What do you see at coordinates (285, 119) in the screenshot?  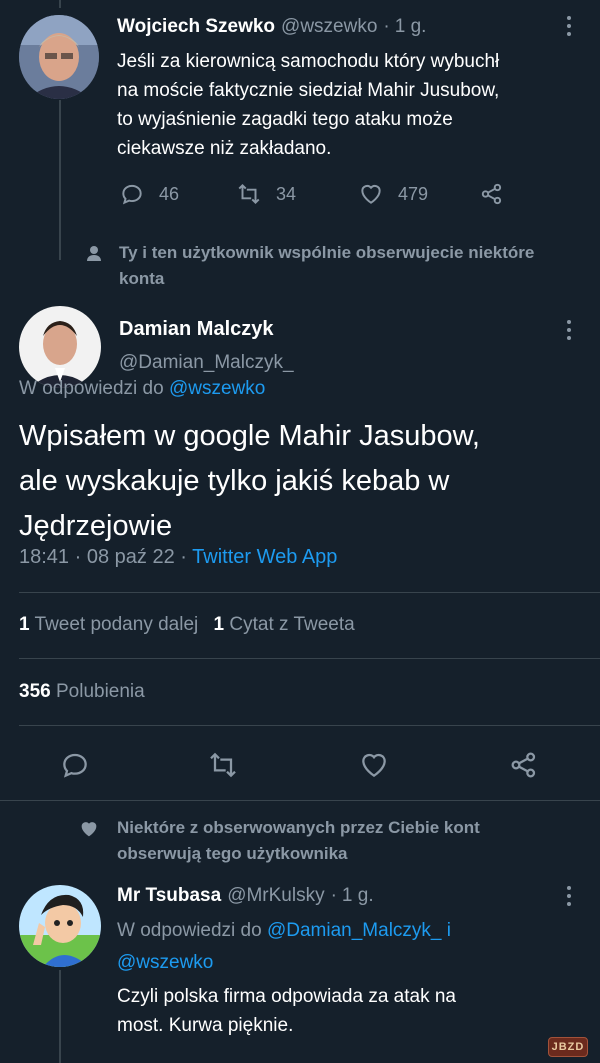 I see `tweet1-text-line: to wyjaśnienie zagadki tego ataku może` at bounding box center [285, 119].